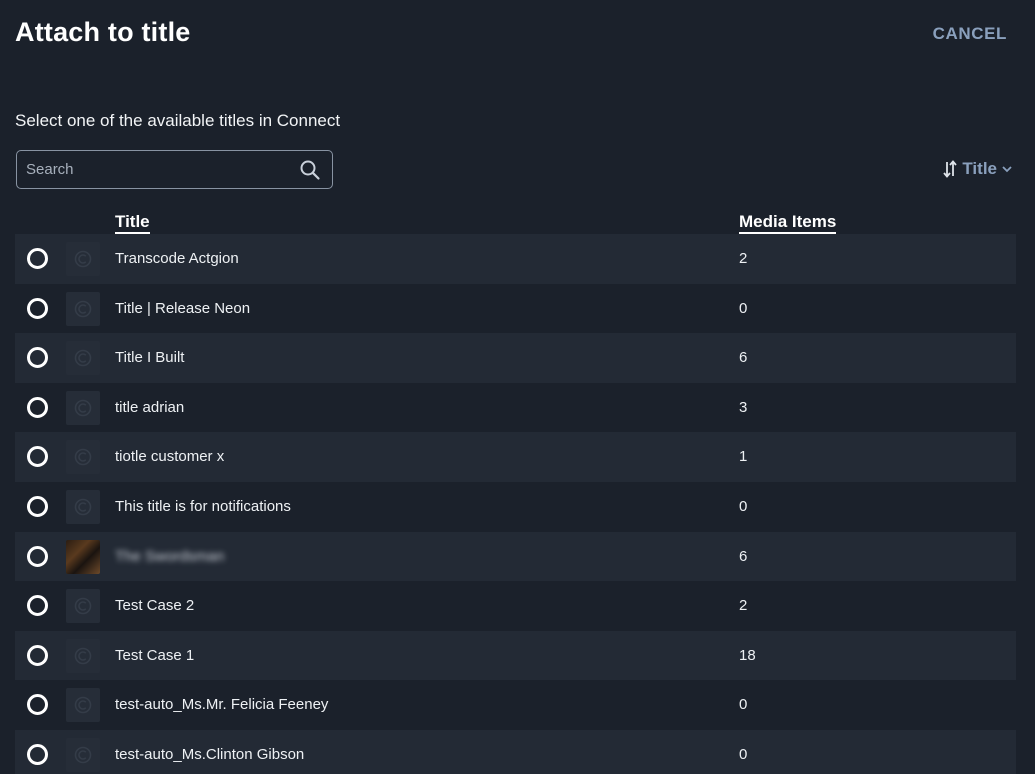 The image size is (1035, 774). What do you see at coordinates (103, 32) in the screenshot?
I see `dialog-title: Attach to title` at bounding box center [103, 32].